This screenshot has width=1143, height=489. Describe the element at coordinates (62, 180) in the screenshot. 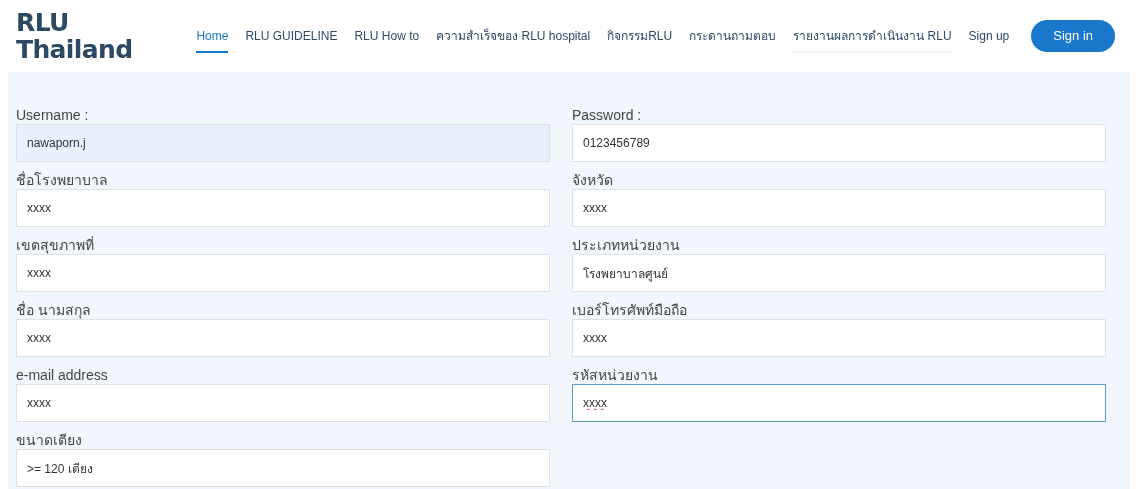

I see `field-label: ชื่อโรงพยาบาล` at that location.